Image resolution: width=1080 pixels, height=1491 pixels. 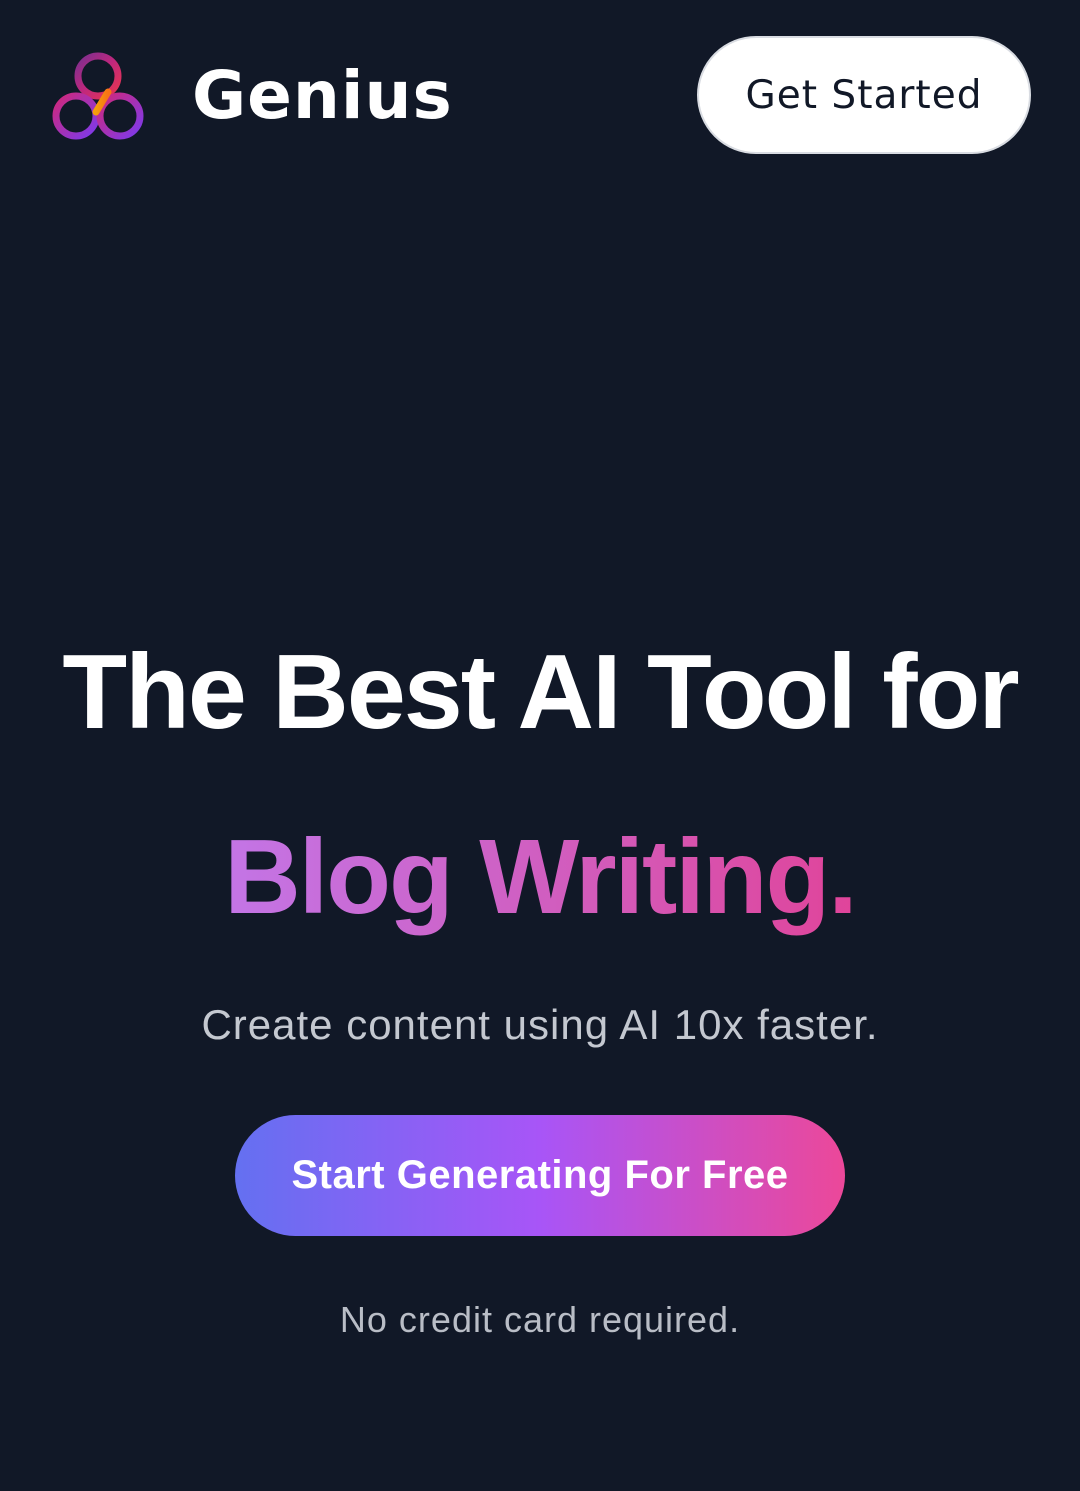 What do you see at coordinates (98, 96) in the screenshot?
I see `genius-logo-icon` at bounding box center [98, 96].